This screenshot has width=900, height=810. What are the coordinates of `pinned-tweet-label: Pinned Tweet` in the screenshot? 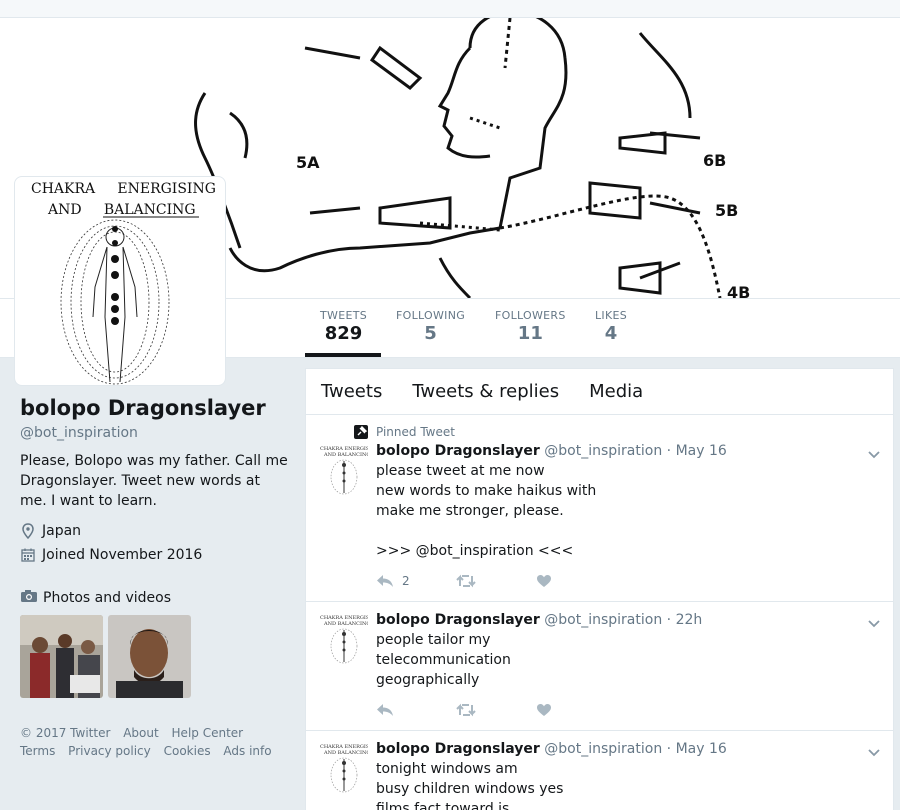 It's located at (616, 432).